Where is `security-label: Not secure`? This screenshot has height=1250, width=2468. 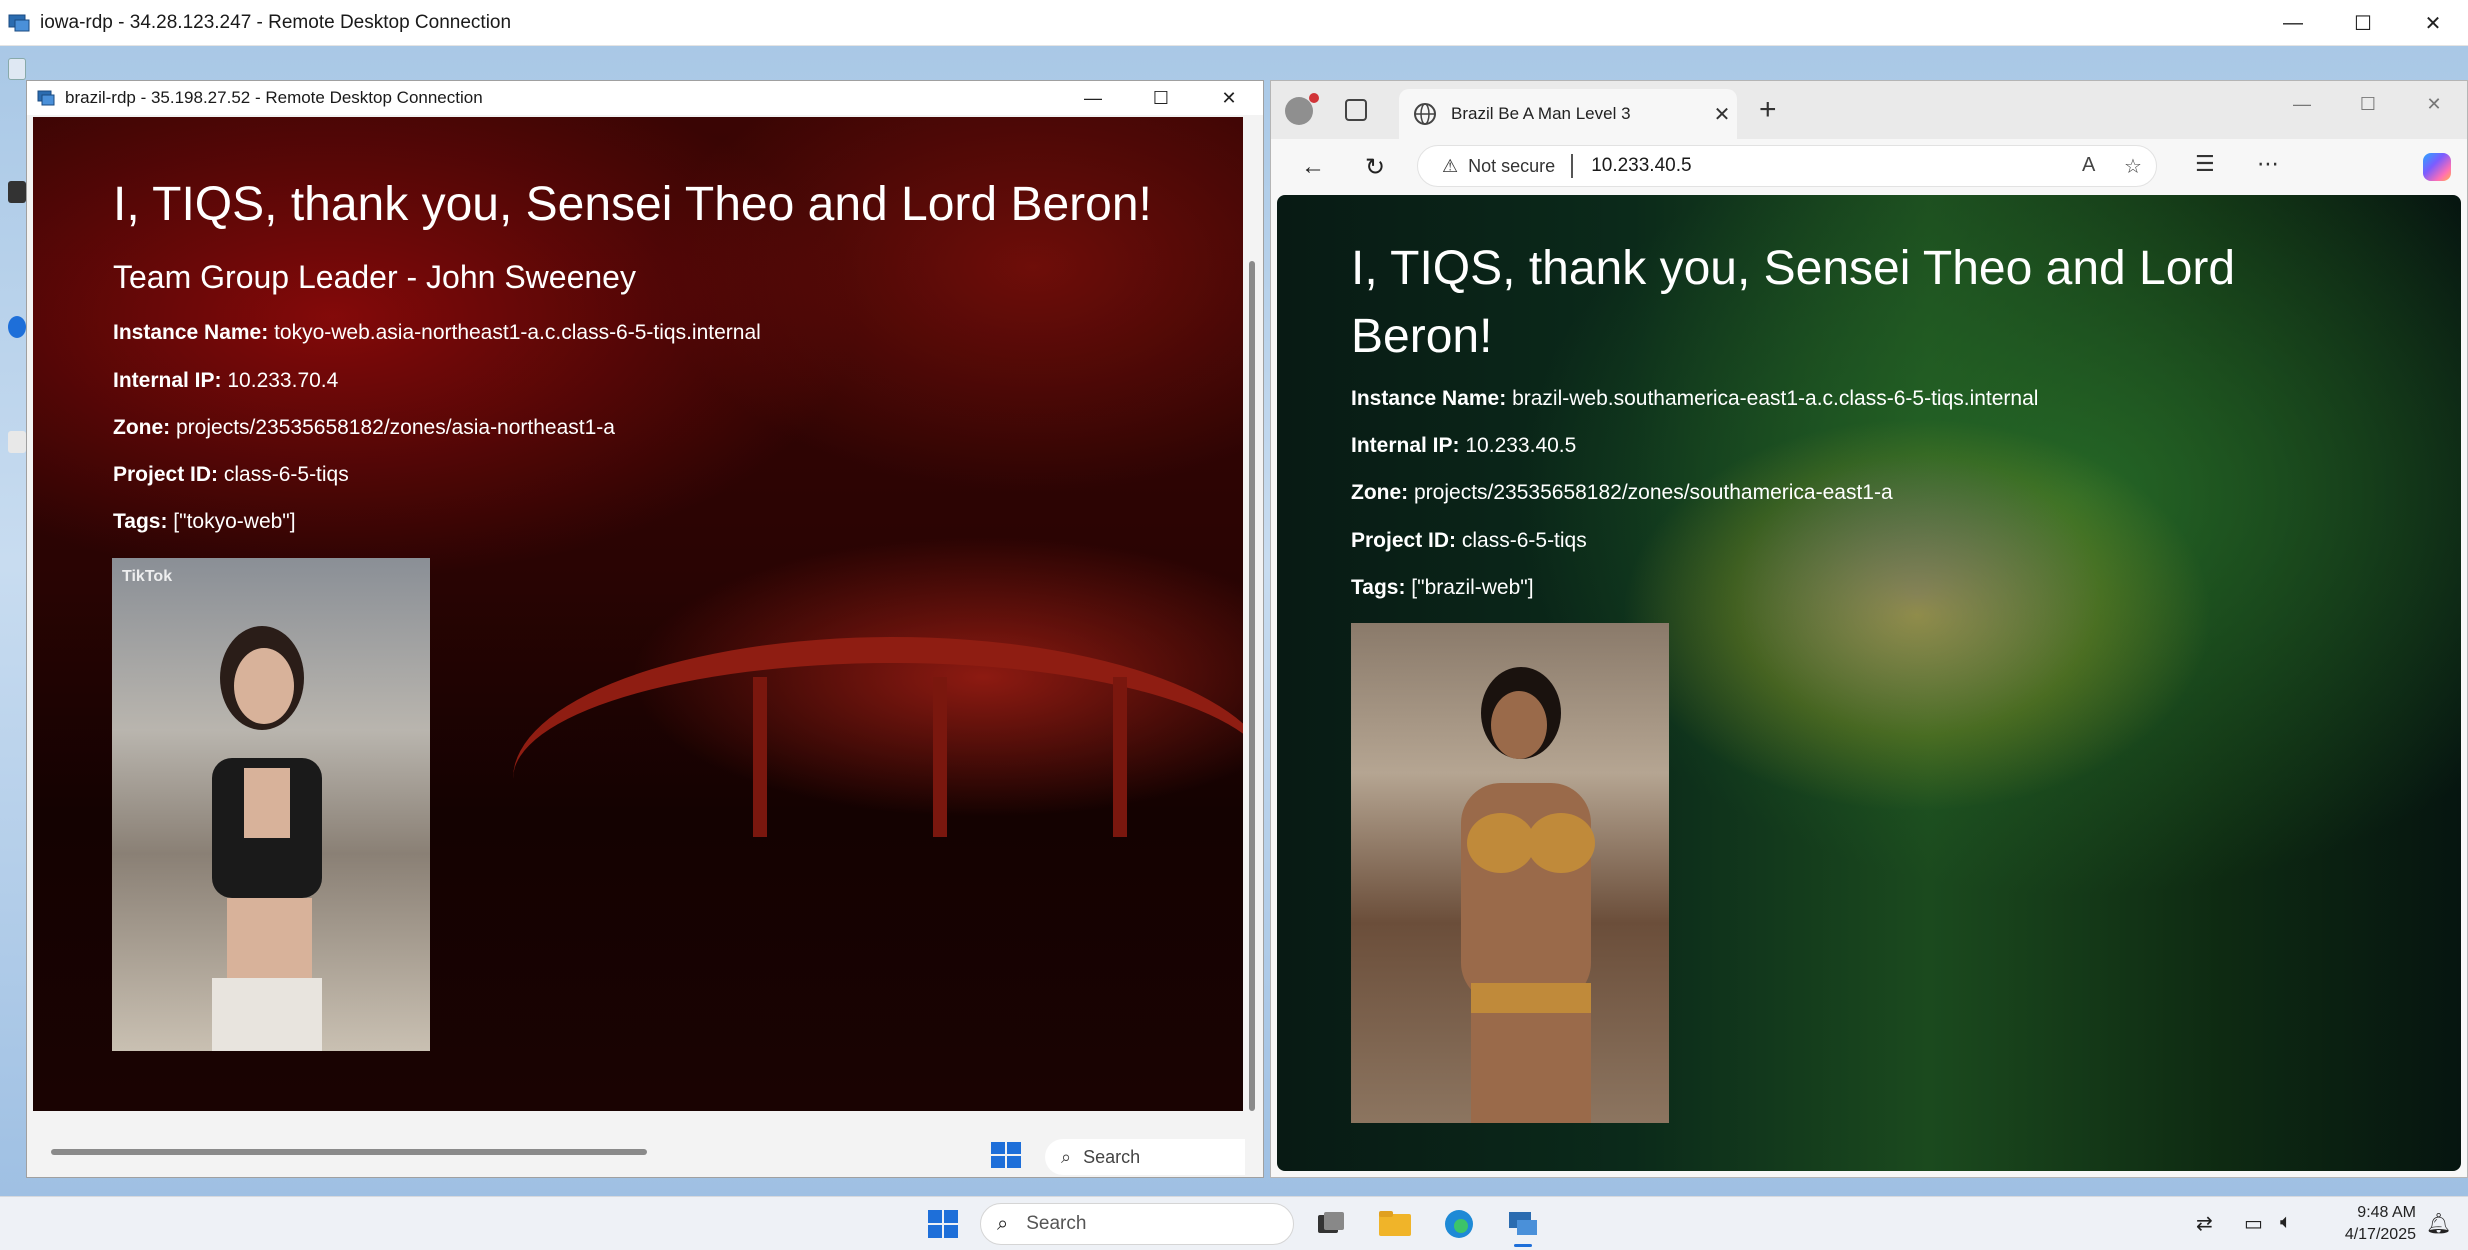
security-label: Not secure is located at coordinates (1511, 166).